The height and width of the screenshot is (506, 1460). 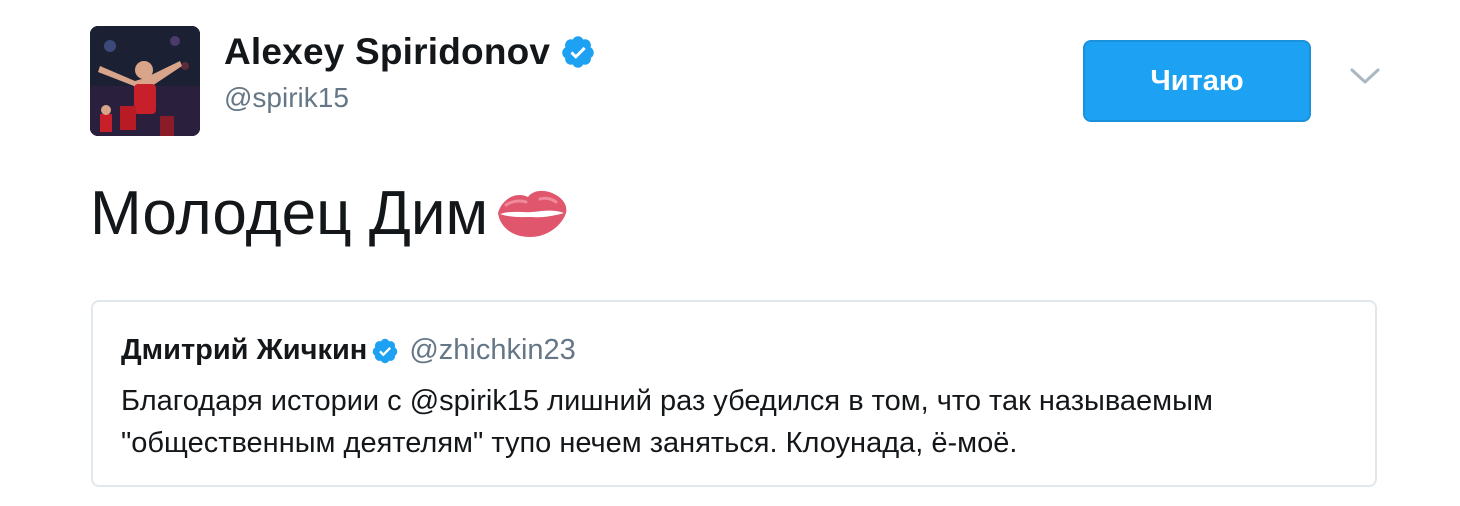 I want to click on author-info: Alexey Spiridonov @spirik15, so click(x=410, y=72).